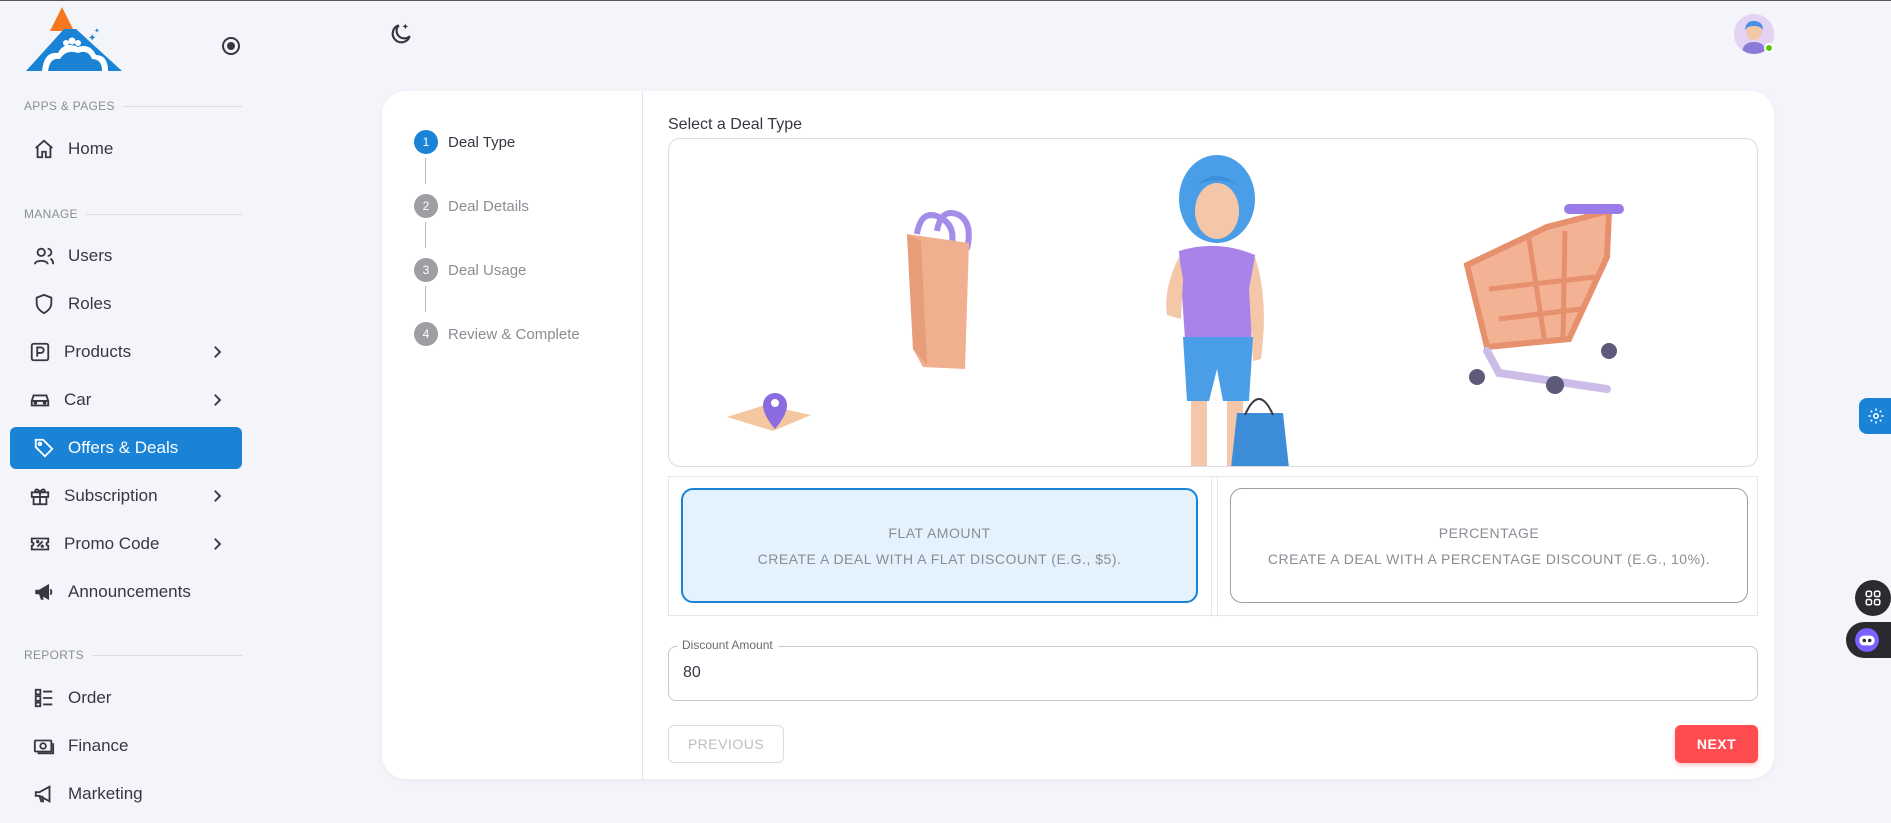  I want to click on previous-button: PREVIOUS, so click(726, 744).